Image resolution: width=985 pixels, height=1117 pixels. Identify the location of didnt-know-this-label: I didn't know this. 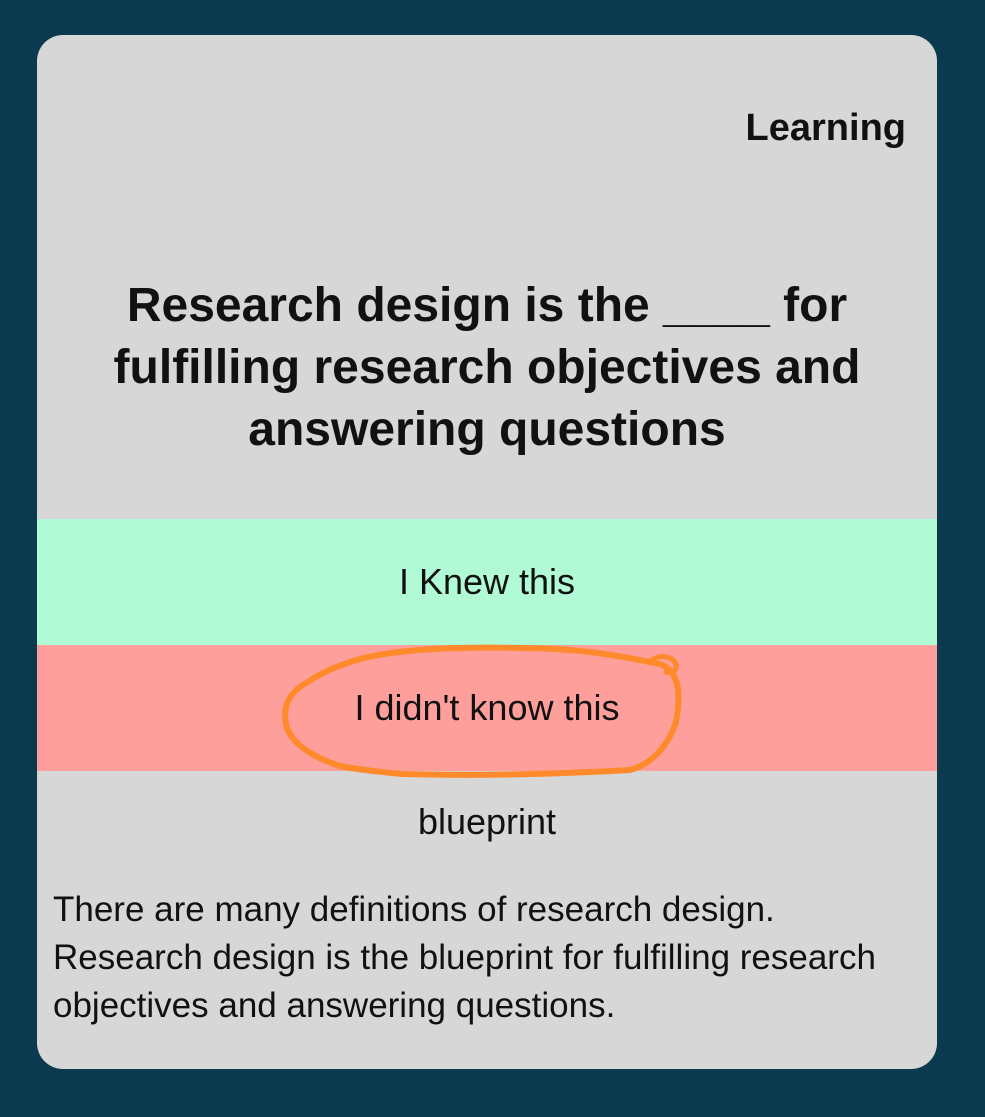
(487, 707).